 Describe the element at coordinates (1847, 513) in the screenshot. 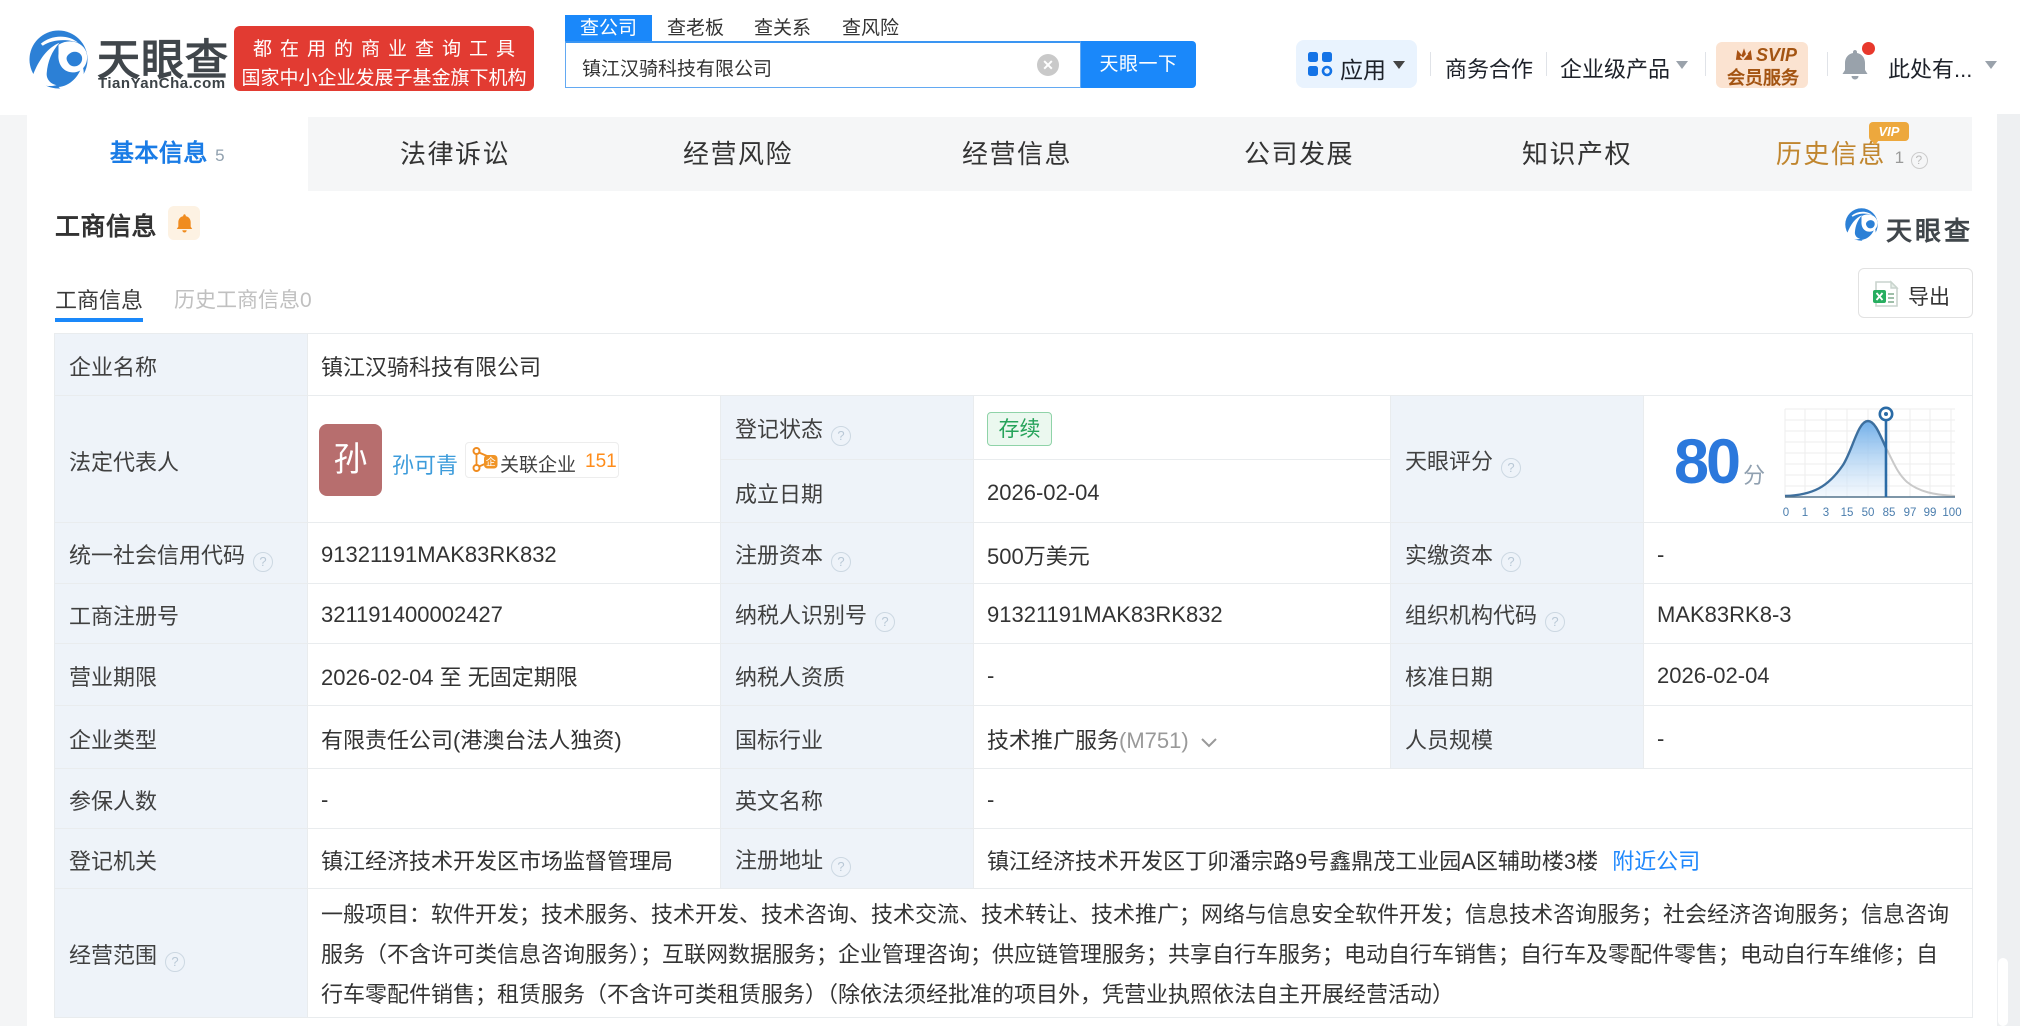

I see `svg-text: 15` at that location.